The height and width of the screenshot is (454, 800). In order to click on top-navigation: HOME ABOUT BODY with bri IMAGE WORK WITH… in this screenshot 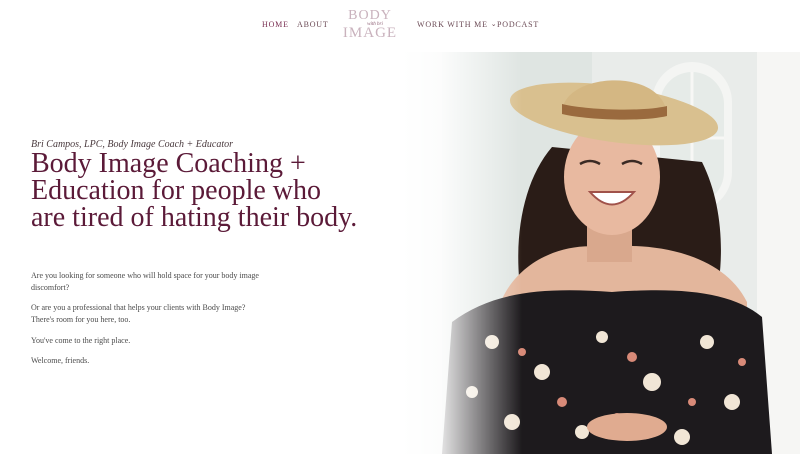, I will do `click(400, 26)`.